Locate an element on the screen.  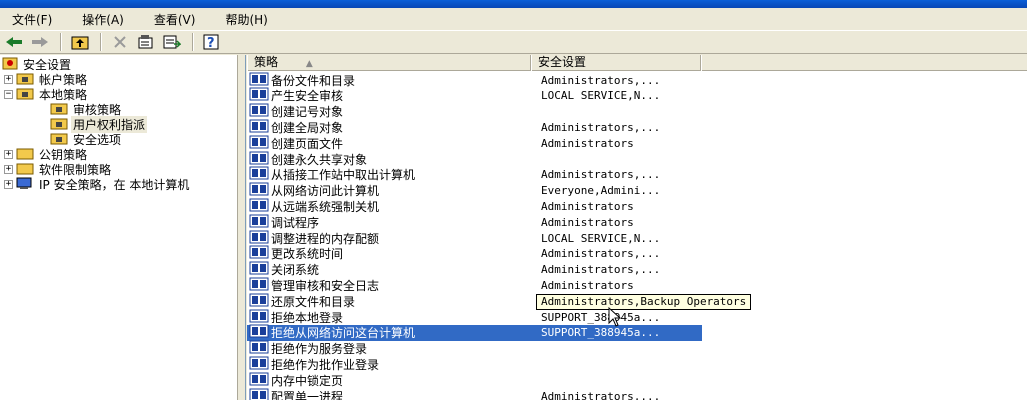
table-row: 创建永久共享对象 is located at coordinates (637, 159).